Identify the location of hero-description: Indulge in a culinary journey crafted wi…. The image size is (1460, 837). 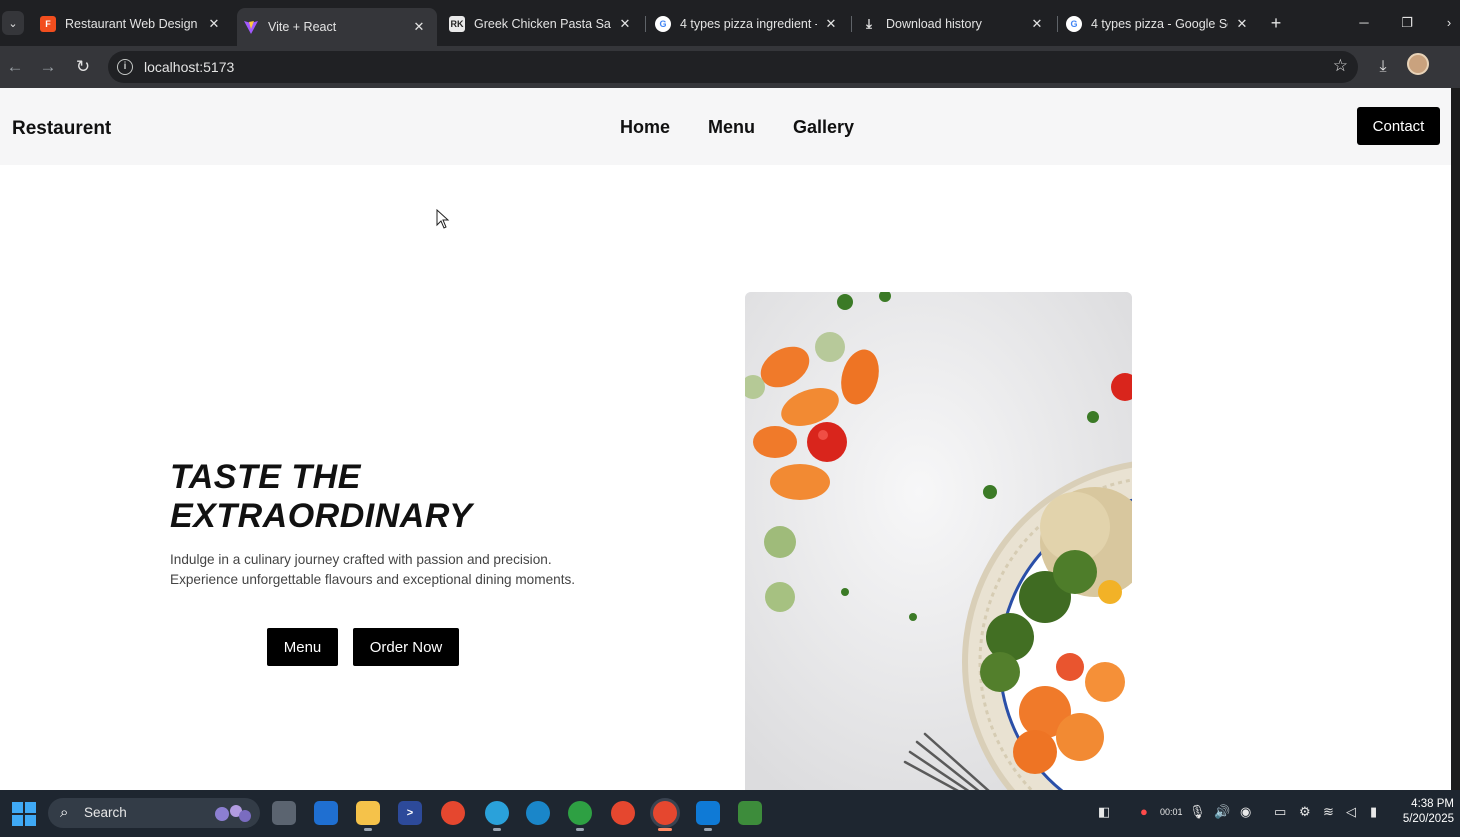
(380, 570).